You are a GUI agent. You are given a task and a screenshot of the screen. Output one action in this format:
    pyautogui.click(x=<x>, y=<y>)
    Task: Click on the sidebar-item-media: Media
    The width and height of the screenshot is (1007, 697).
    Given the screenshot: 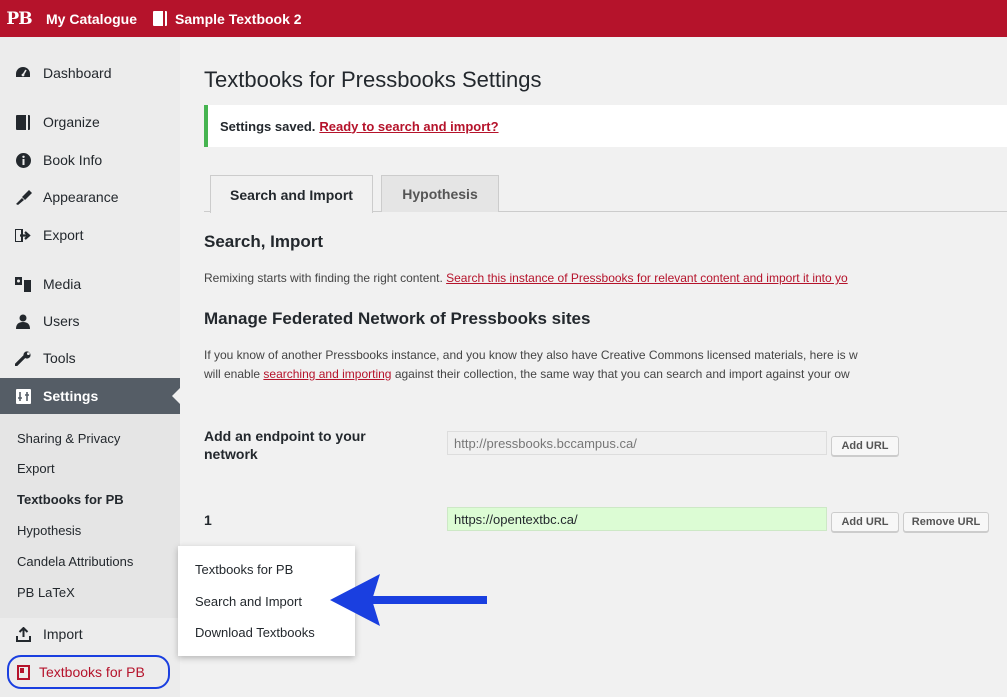 What is the action you would take?
    pyautogui.click(x=90, y=284)
    